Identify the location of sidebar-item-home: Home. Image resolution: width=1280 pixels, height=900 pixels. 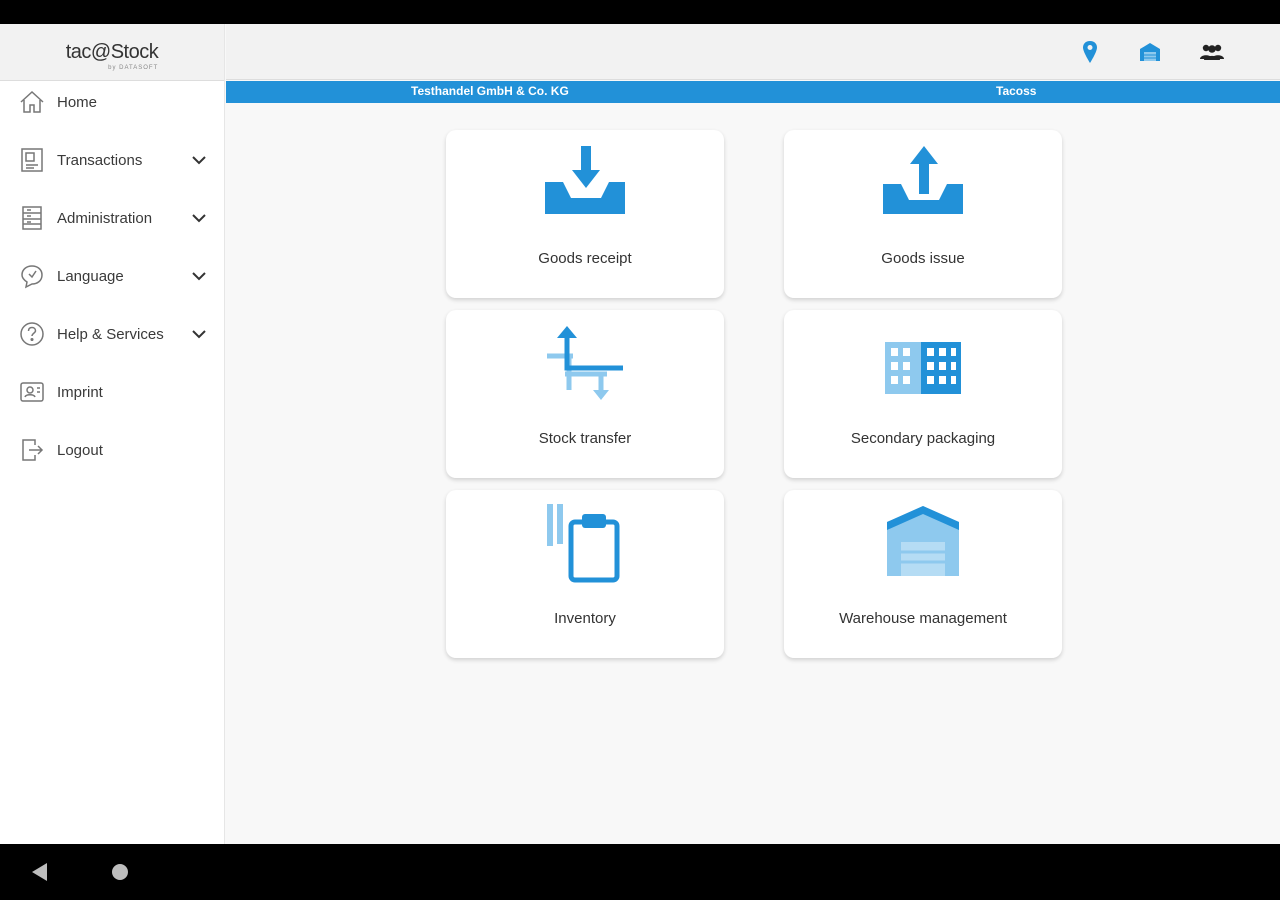
(112, 102).